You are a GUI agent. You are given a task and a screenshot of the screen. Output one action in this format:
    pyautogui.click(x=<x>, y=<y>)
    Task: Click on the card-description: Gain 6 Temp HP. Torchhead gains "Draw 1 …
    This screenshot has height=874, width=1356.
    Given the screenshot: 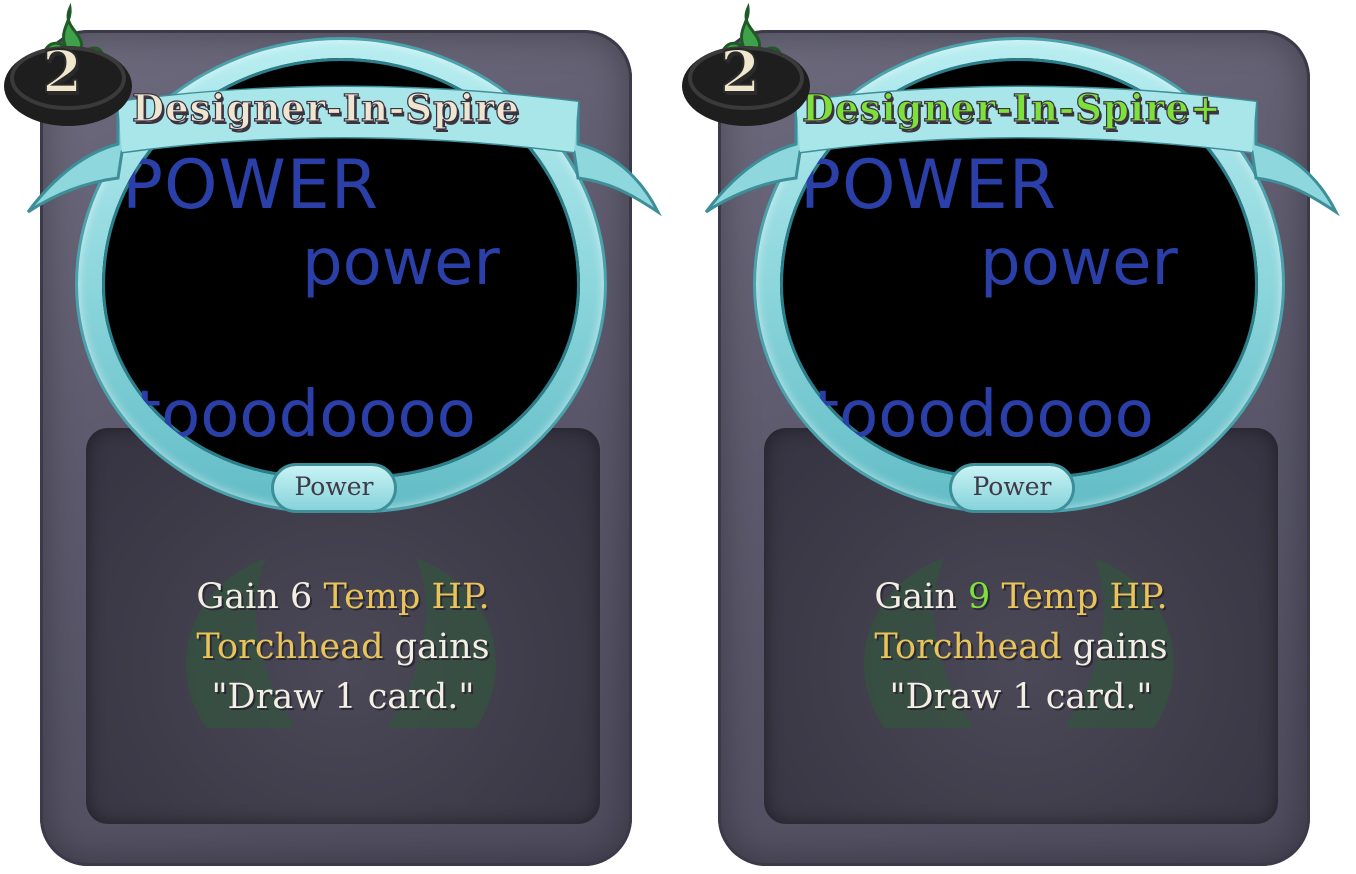 What is the action you would take?
    pyautogui.click(x=343, y=647)
    